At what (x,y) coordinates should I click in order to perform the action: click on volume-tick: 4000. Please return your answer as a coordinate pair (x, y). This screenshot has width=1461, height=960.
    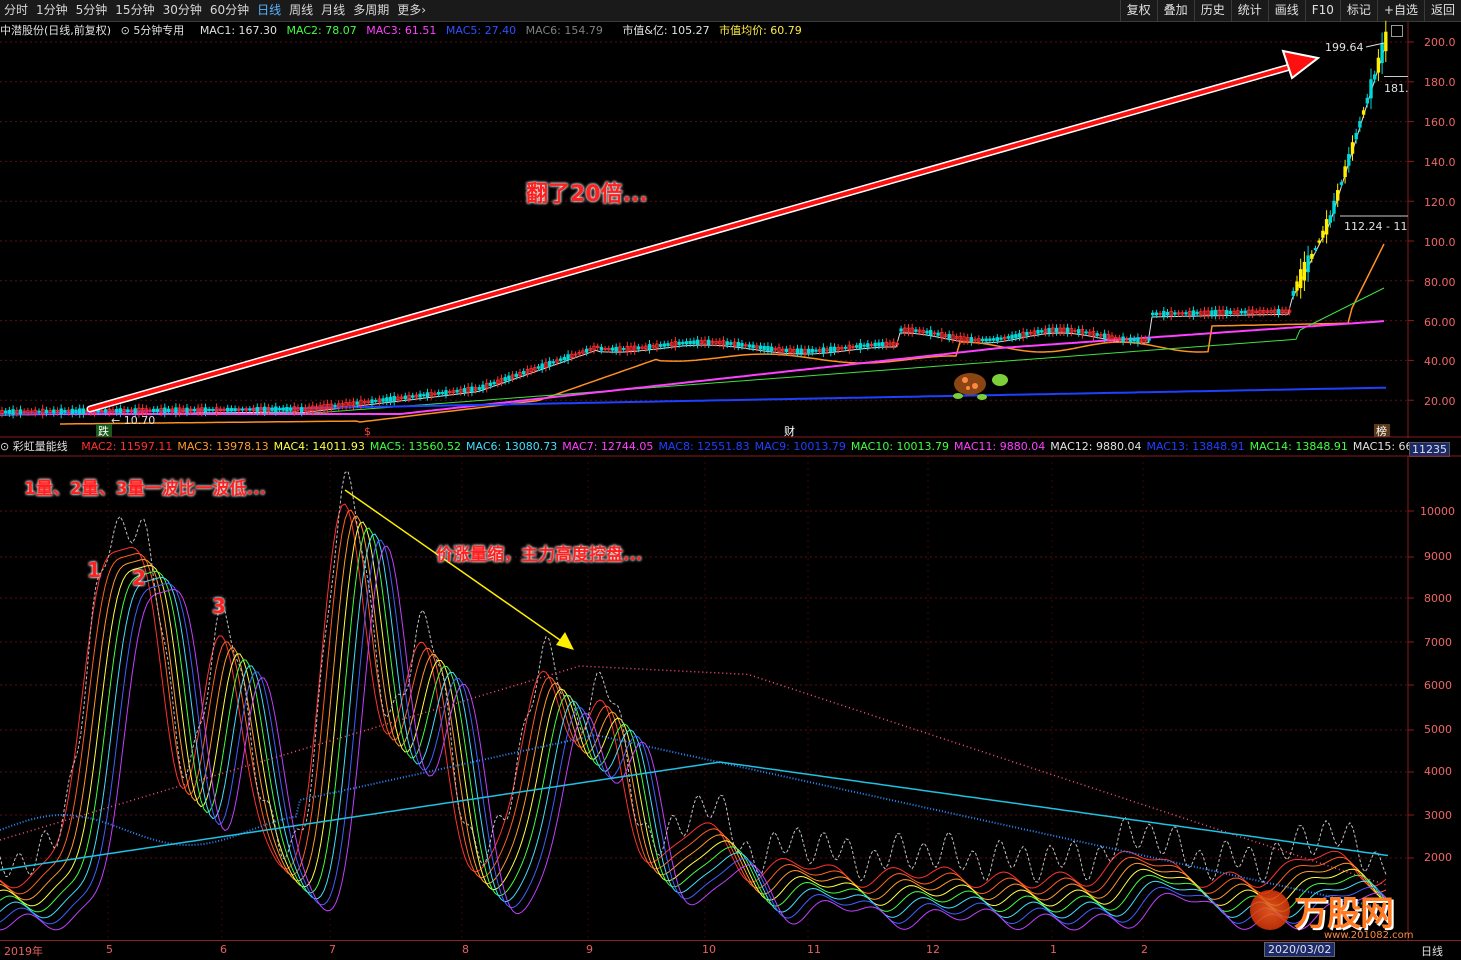
    Looking at the image, I should click on (1438, 771).